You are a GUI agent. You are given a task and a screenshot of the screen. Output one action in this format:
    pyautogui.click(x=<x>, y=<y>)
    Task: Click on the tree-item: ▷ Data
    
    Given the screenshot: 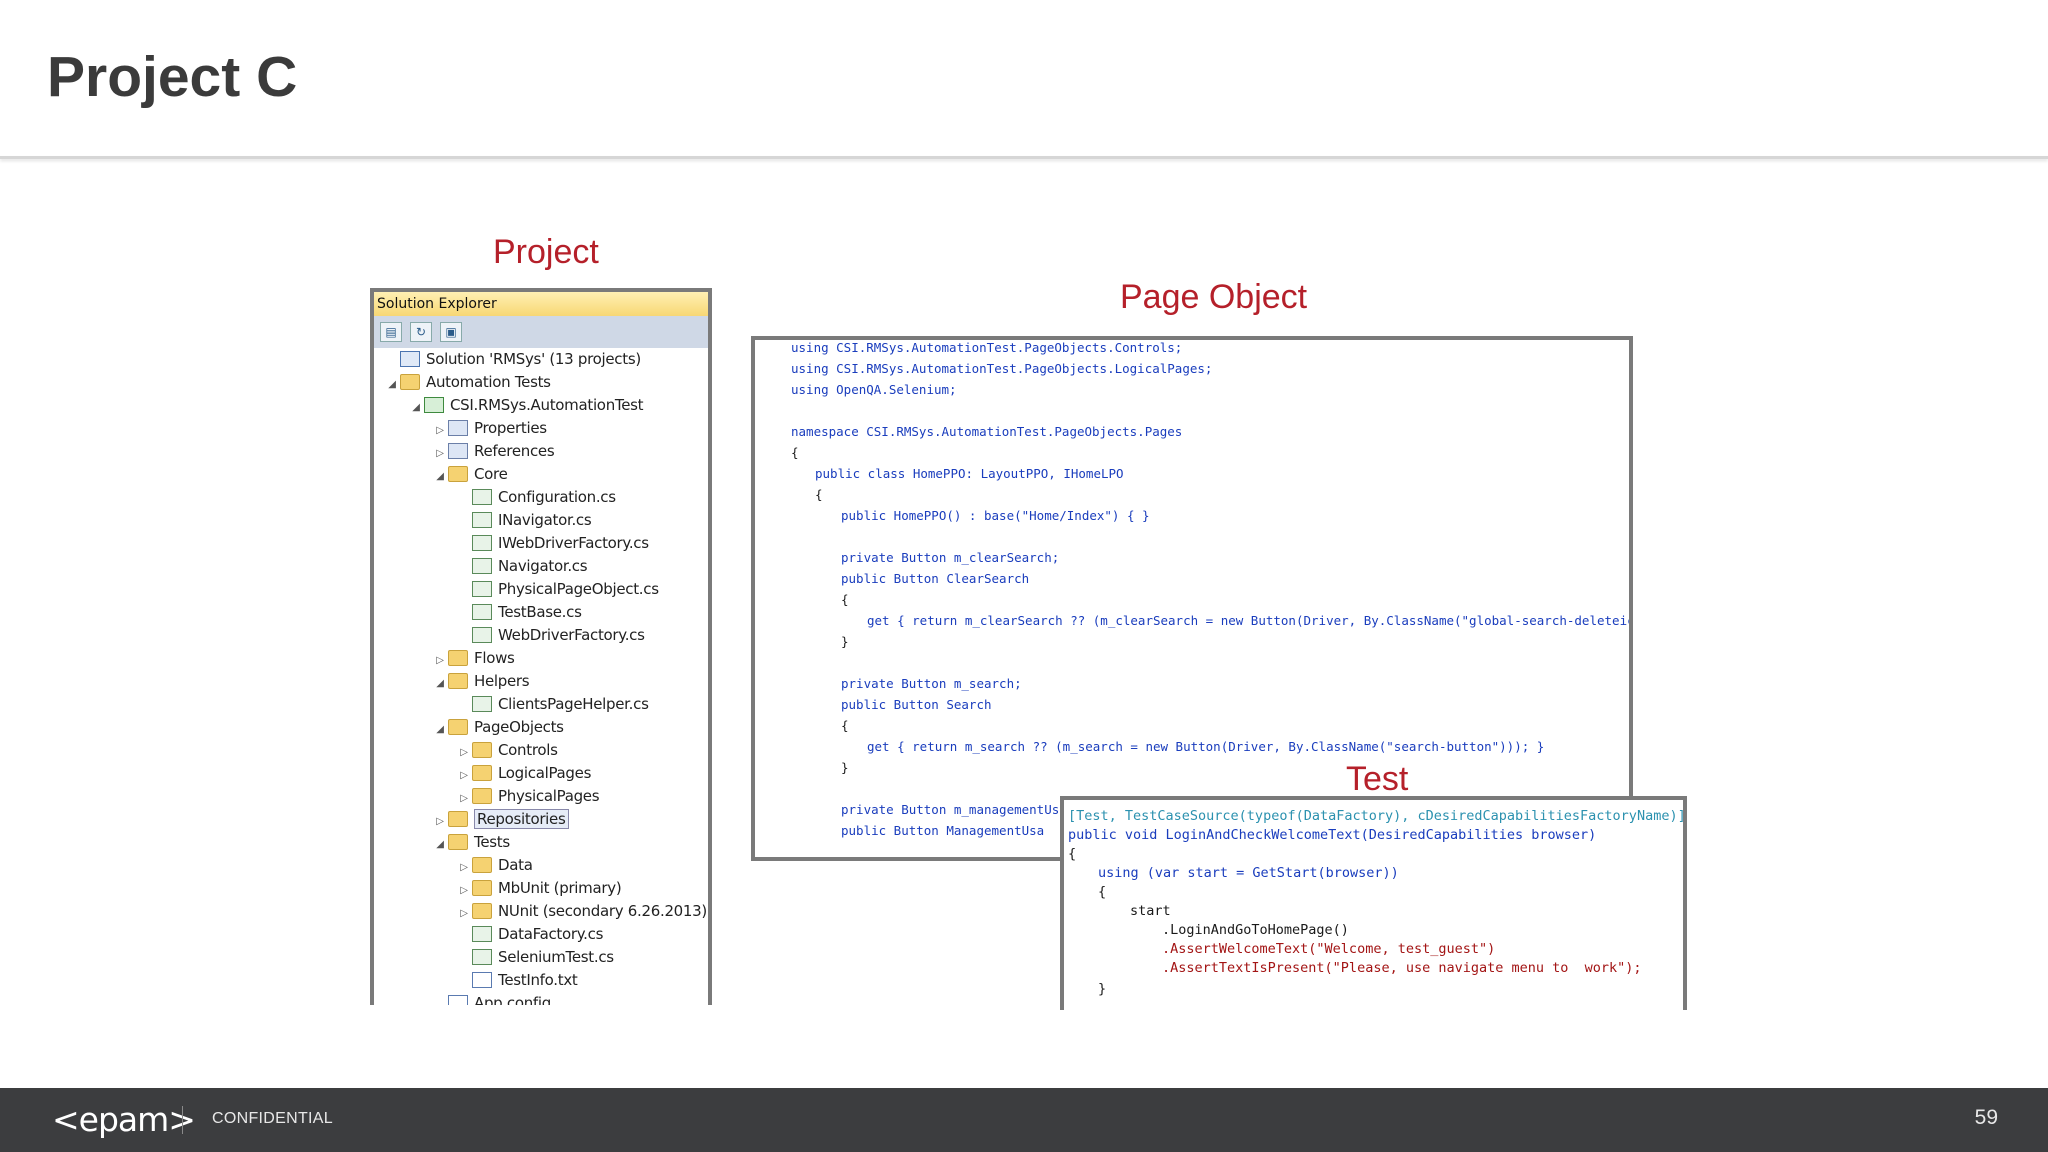 What is the action you would take?
    pyautogui.click(x=494, y=865)
    